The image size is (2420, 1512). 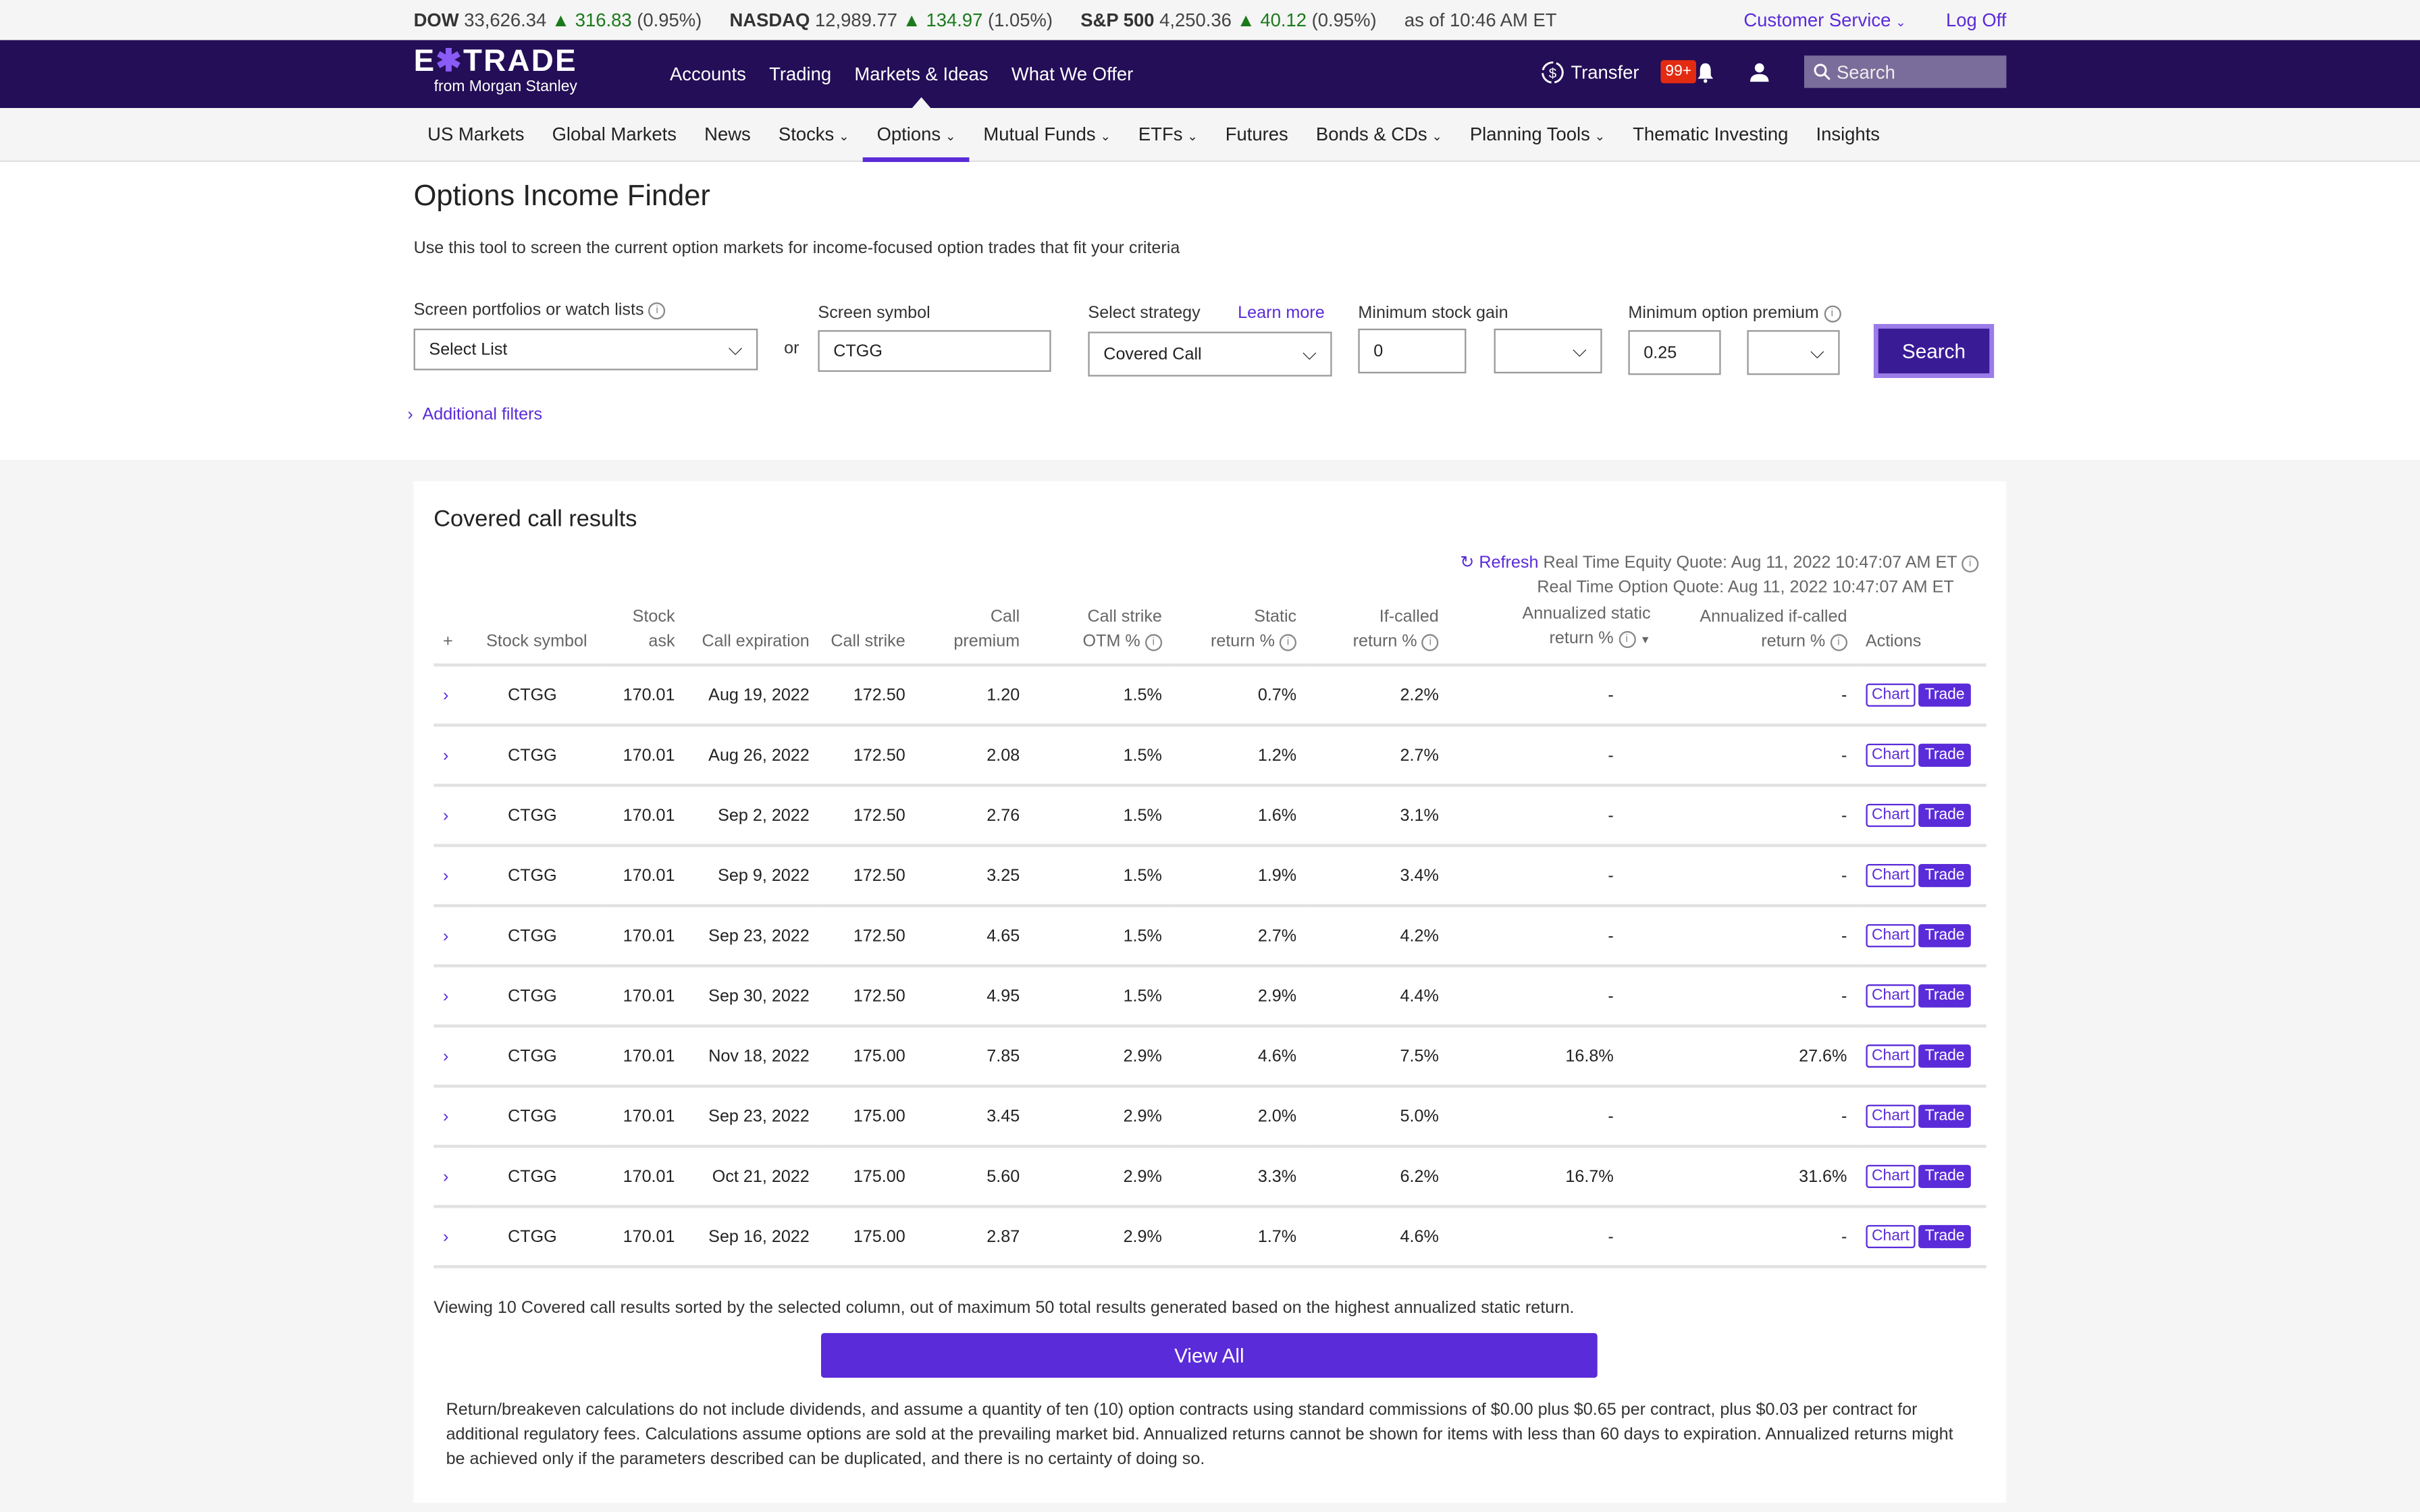 I want to click on nav-trading: Trading, so click(x=800, y=74).